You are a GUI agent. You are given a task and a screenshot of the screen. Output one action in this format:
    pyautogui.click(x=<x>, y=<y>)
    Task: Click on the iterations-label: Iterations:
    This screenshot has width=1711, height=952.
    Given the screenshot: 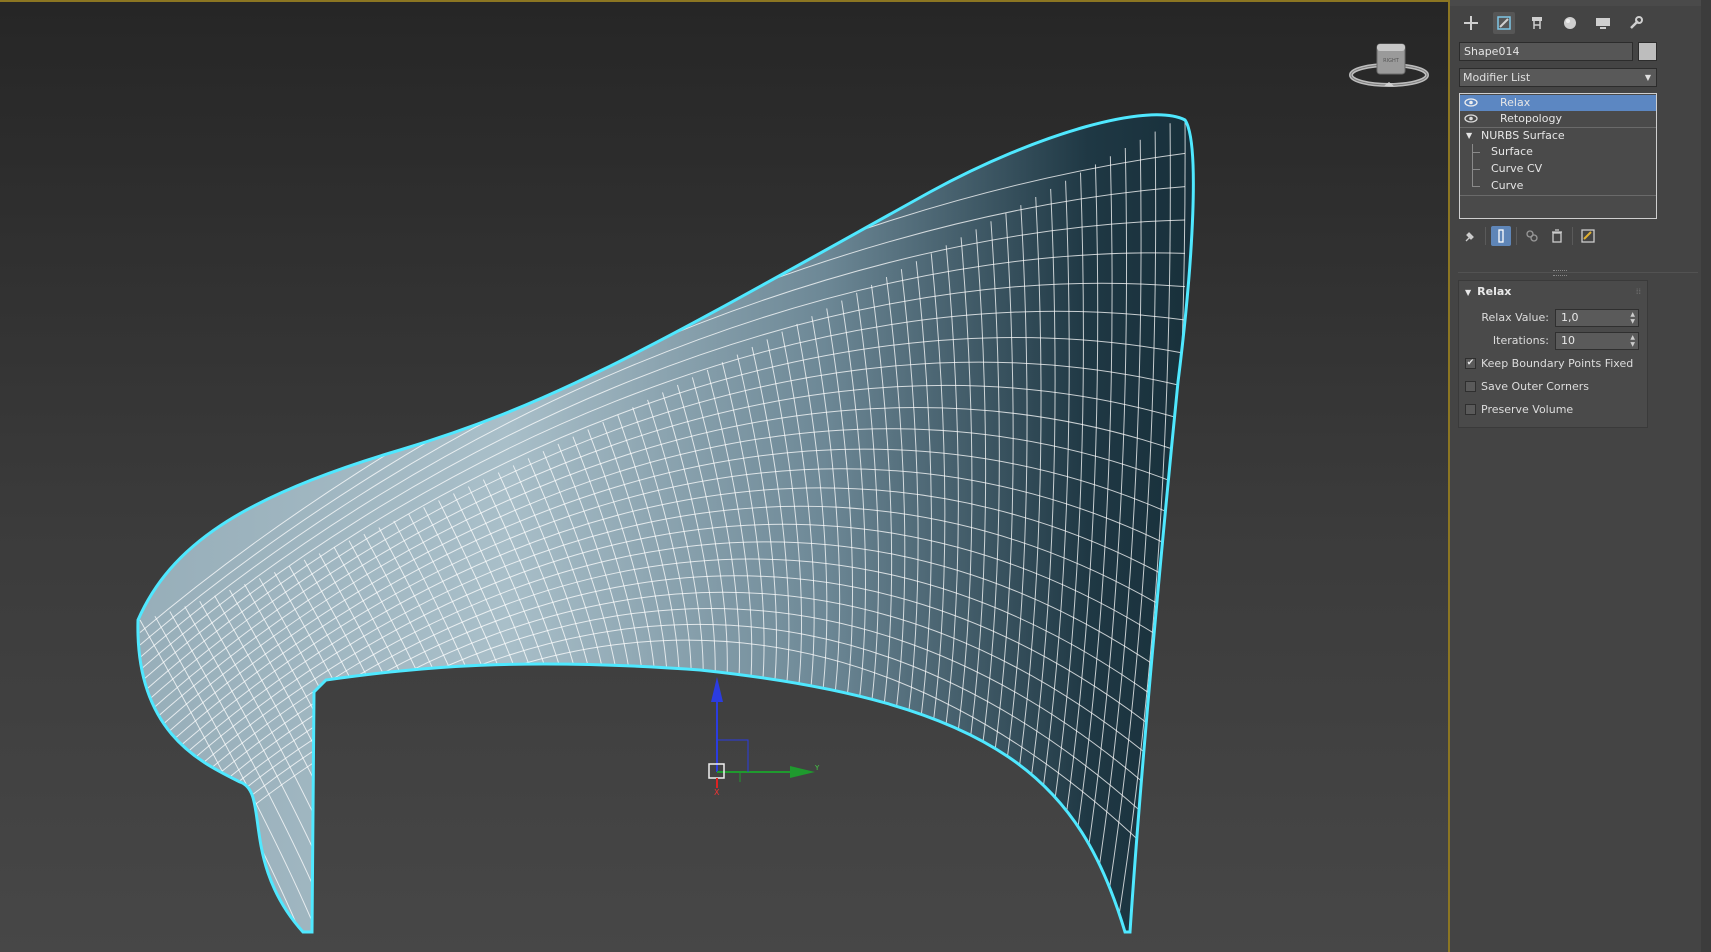 What is the action you would take?
    pyautogui.click(x=1520, y=340)
    